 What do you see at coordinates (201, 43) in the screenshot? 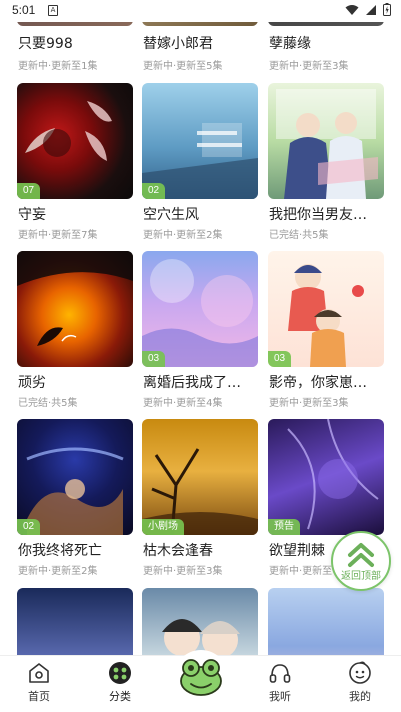
I see `drama-title: 替嫁小郎君` at bounding box center [201, 43].